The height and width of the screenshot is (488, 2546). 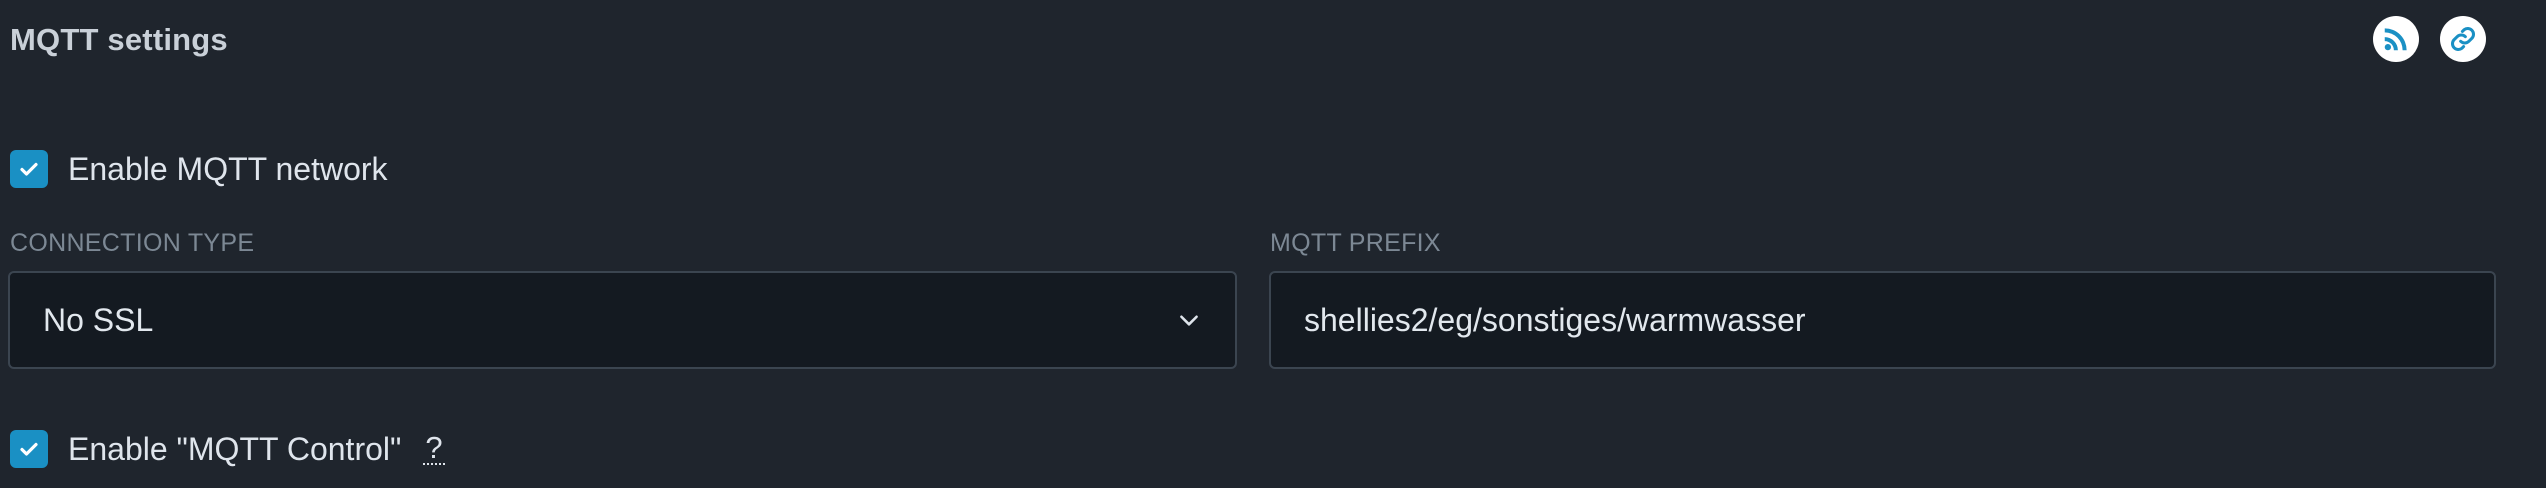 What do you see at coordinates (1355, 243) in the screenshot?
I see `mqtt-prefix-label: MQTT PREFIX` at bounding box center [1355, 243].